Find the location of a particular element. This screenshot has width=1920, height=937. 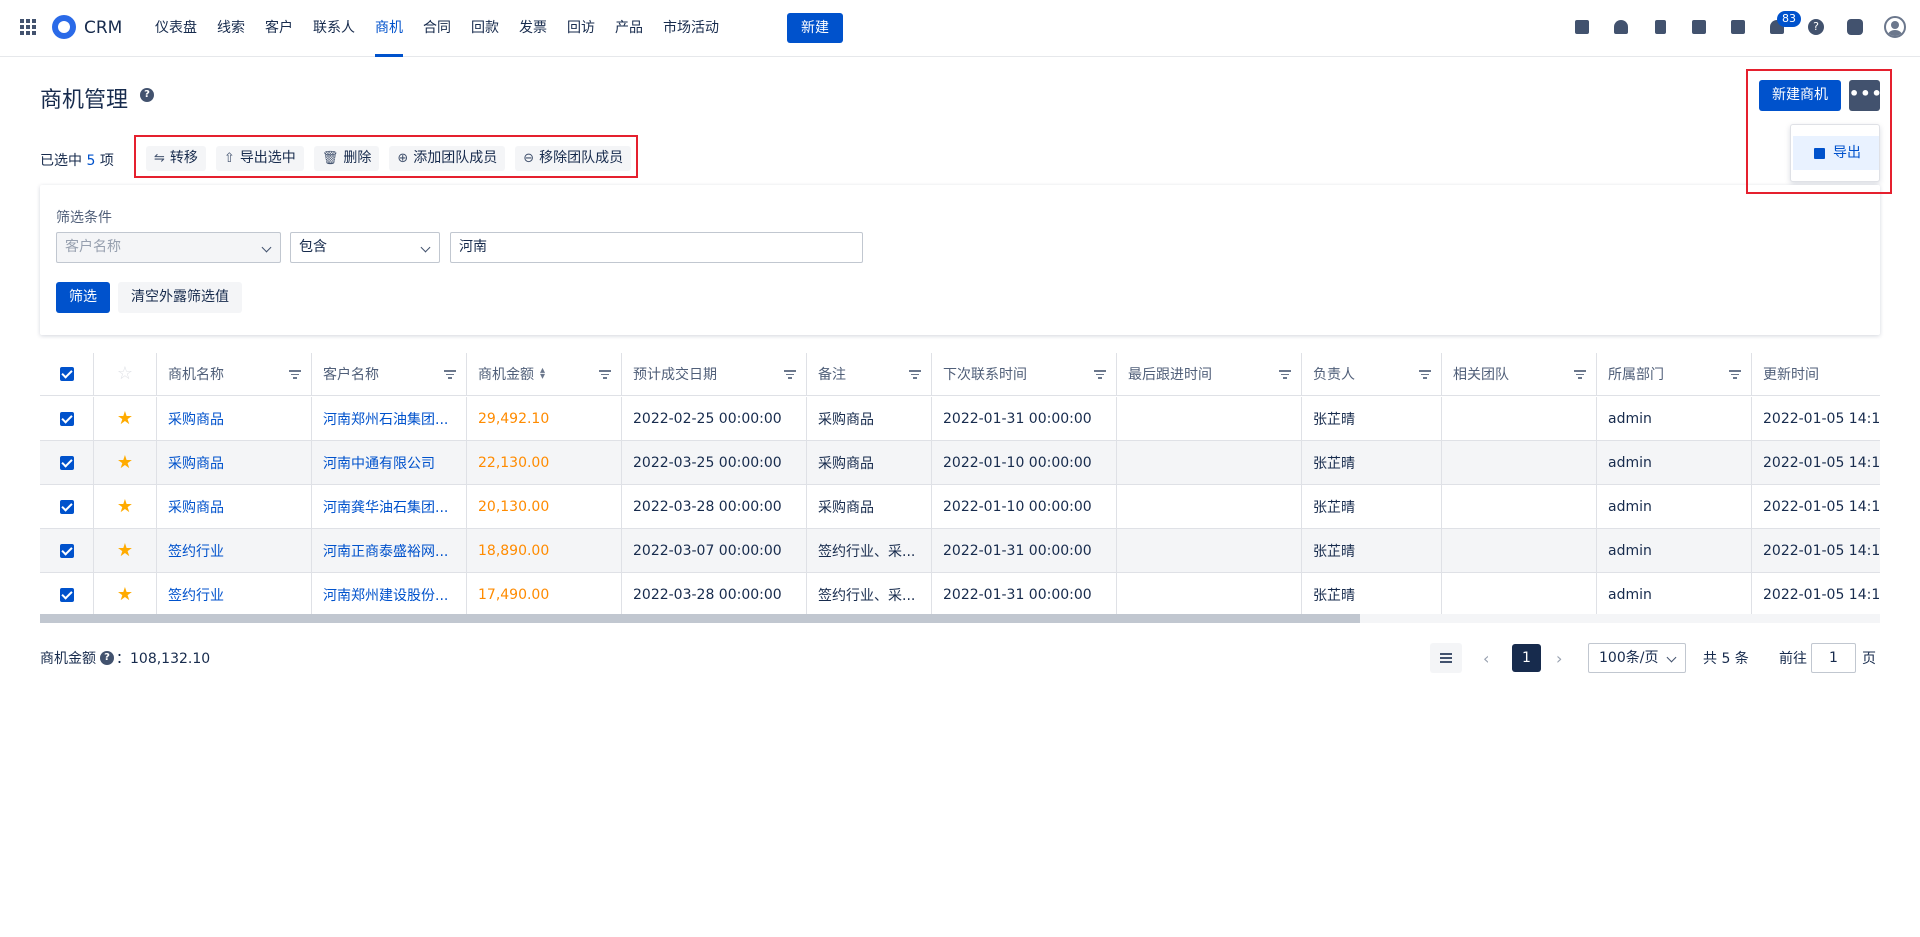

column-header: 下次联系时间 is located at coordinates (1024, 374).